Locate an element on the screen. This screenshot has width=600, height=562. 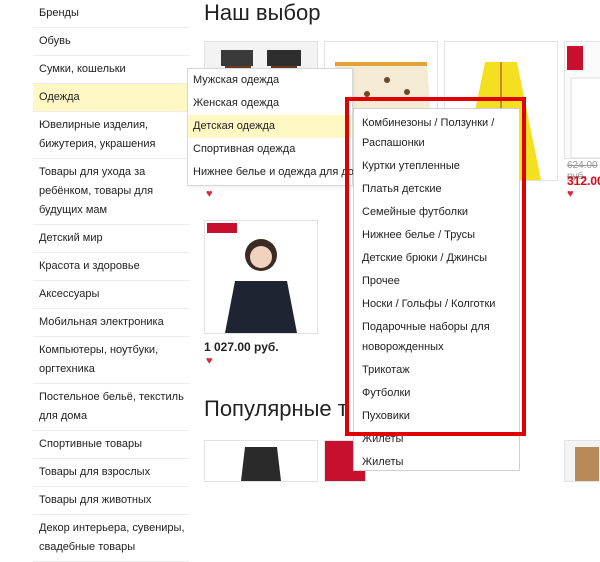
category-item-sports: Спортивные товары is located at coordinates (111, 445).